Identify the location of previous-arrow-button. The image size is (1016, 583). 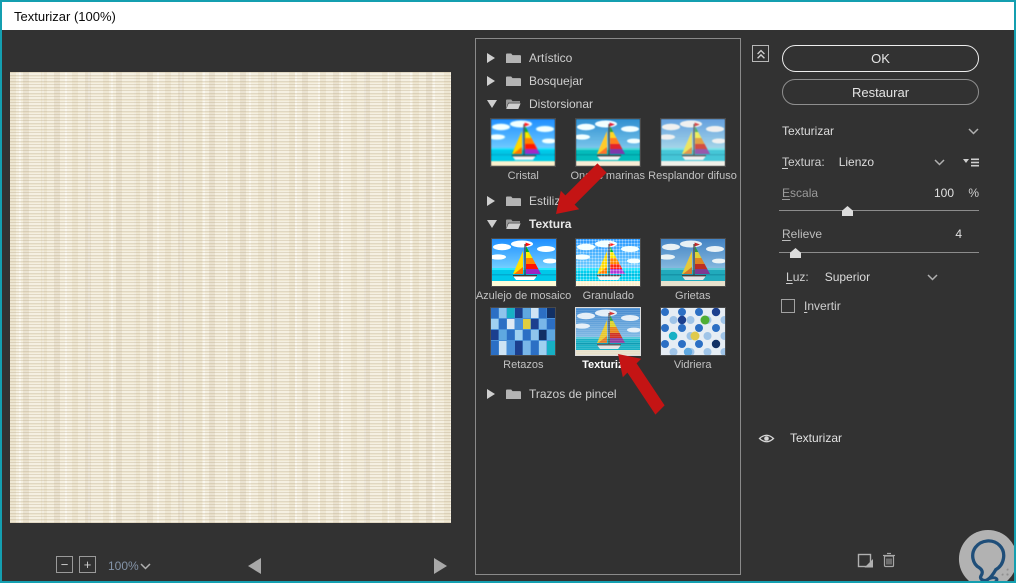
(254, 566).